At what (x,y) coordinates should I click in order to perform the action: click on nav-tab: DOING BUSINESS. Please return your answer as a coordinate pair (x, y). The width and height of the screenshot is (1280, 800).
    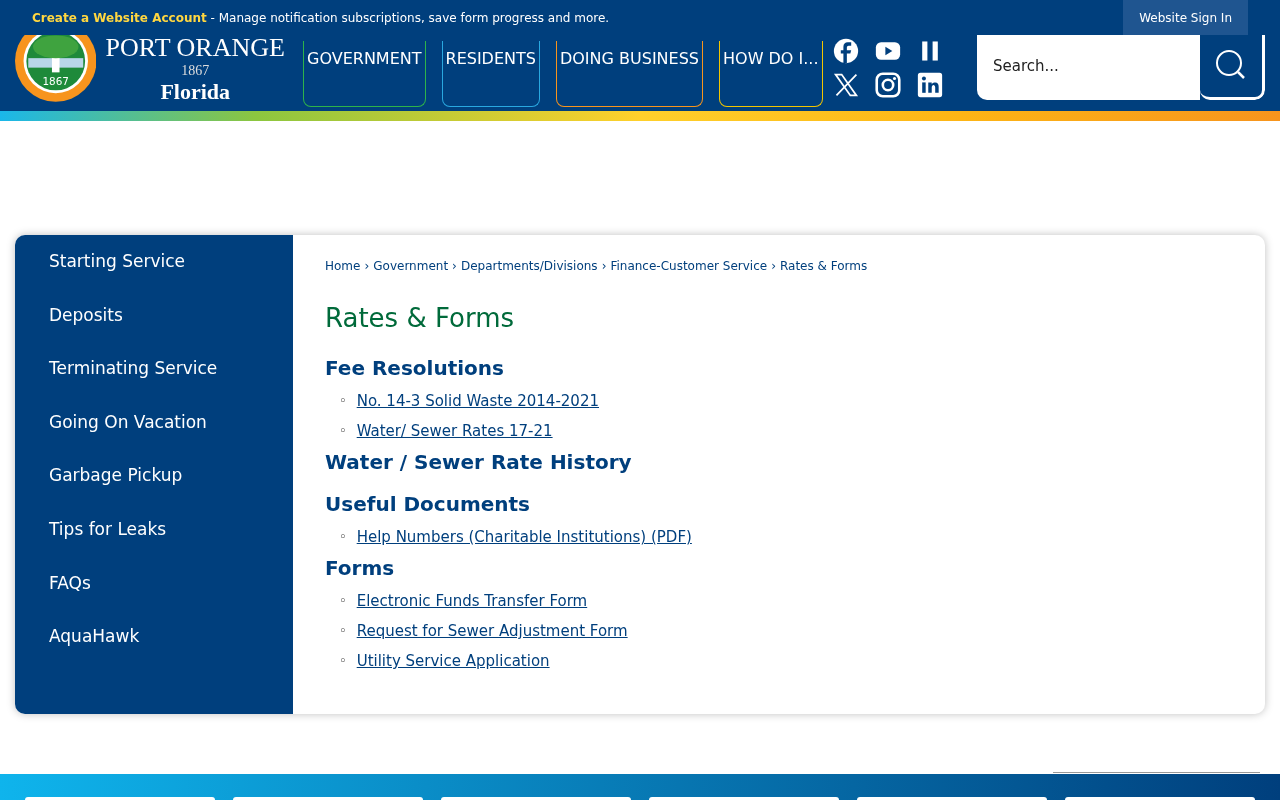
    Looking at the image, I should click on (629, 73).